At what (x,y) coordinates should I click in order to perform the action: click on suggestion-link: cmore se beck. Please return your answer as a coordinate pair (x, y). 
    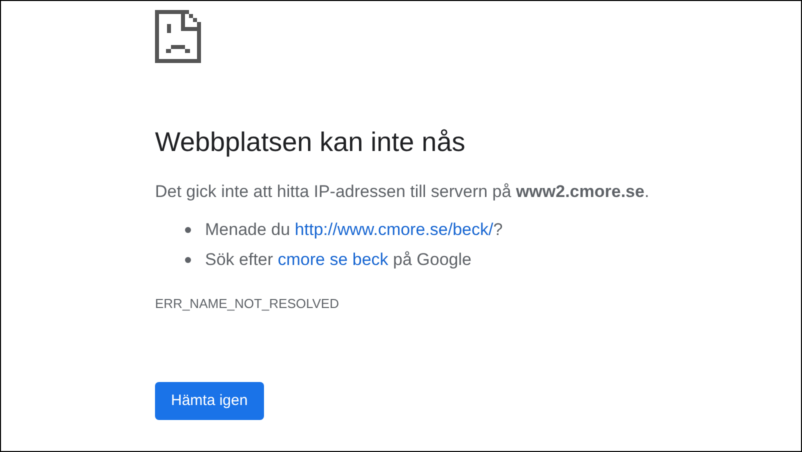
    Looking at the image, I should click on (333, 259).